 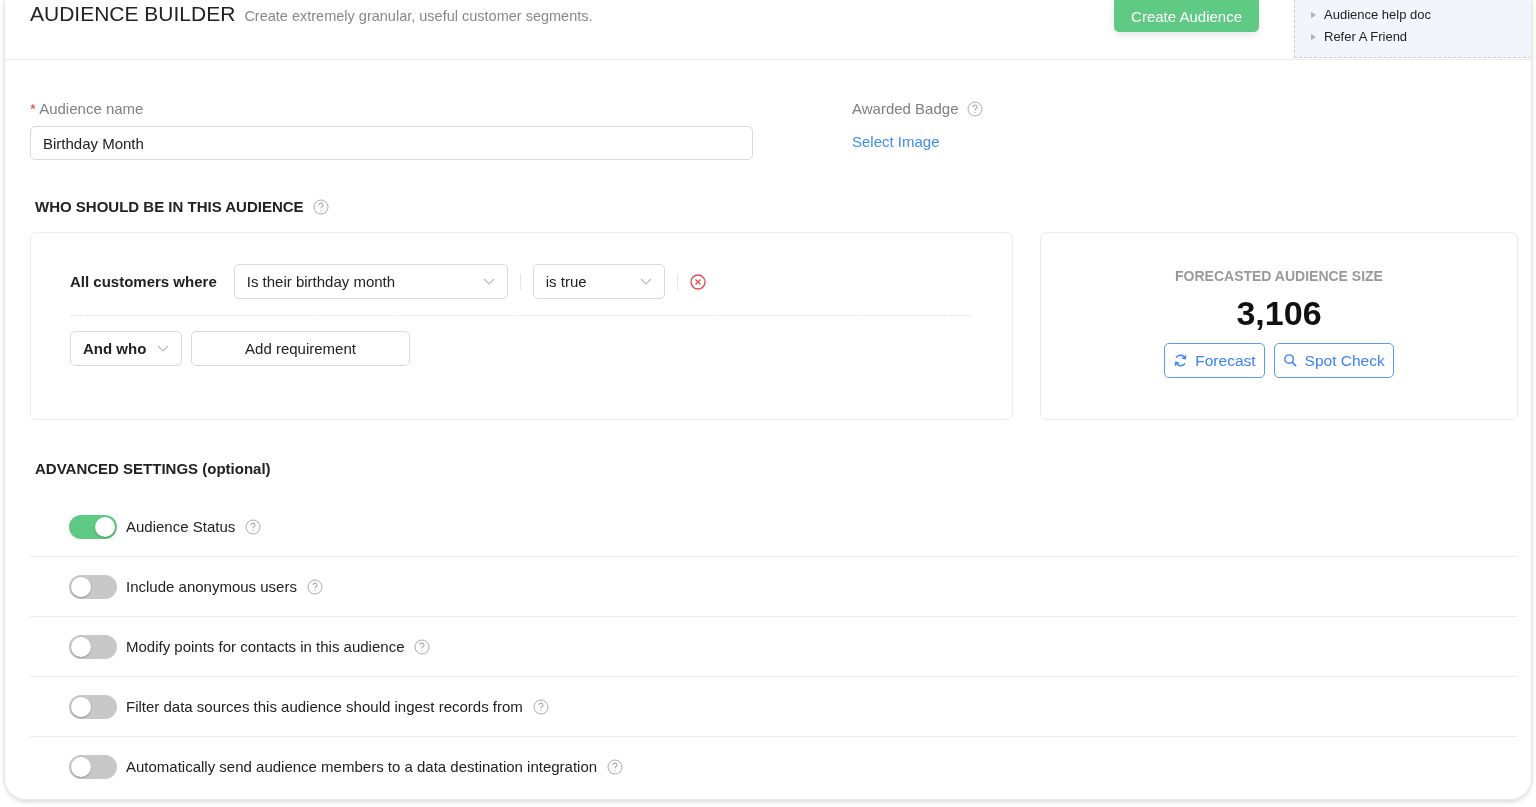 What do you see at coordinates (87, 108) in the screenshot?
I see `audience-name-label: * Audience name` at bounding box center [87, 108].